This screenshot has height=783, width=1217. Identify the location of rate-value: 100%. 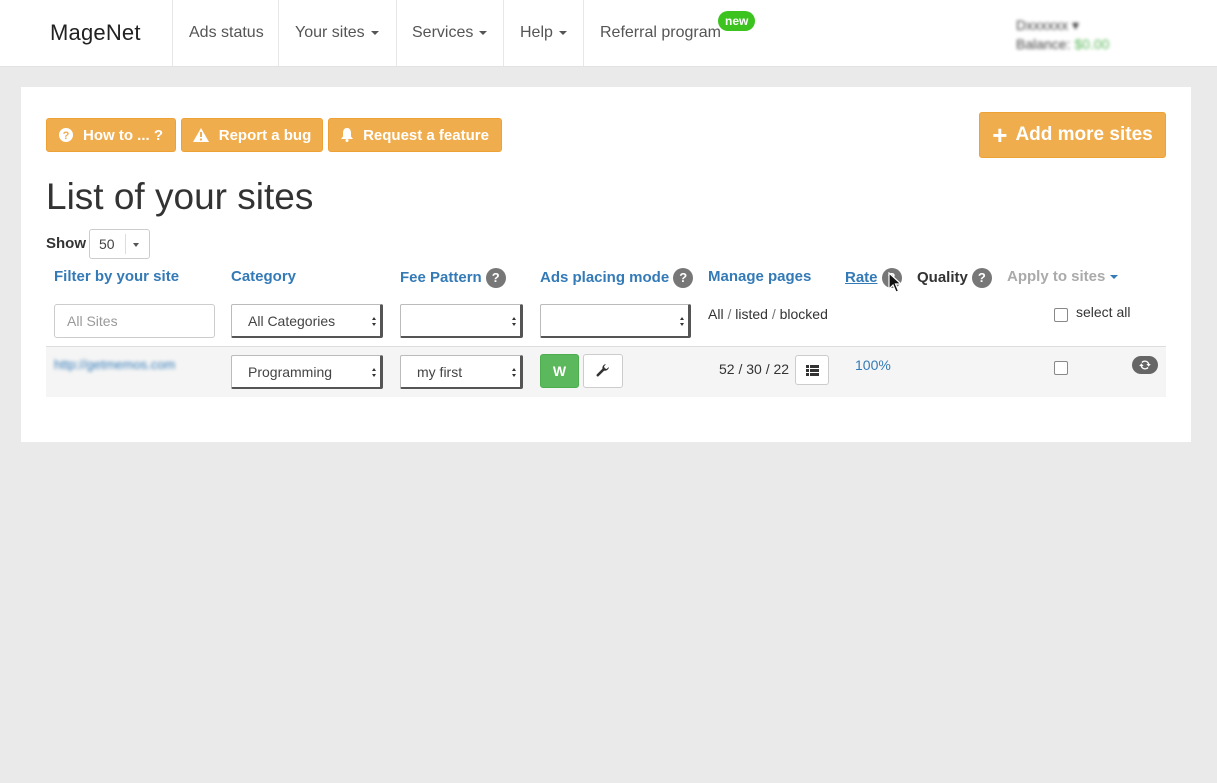
(873, 365).